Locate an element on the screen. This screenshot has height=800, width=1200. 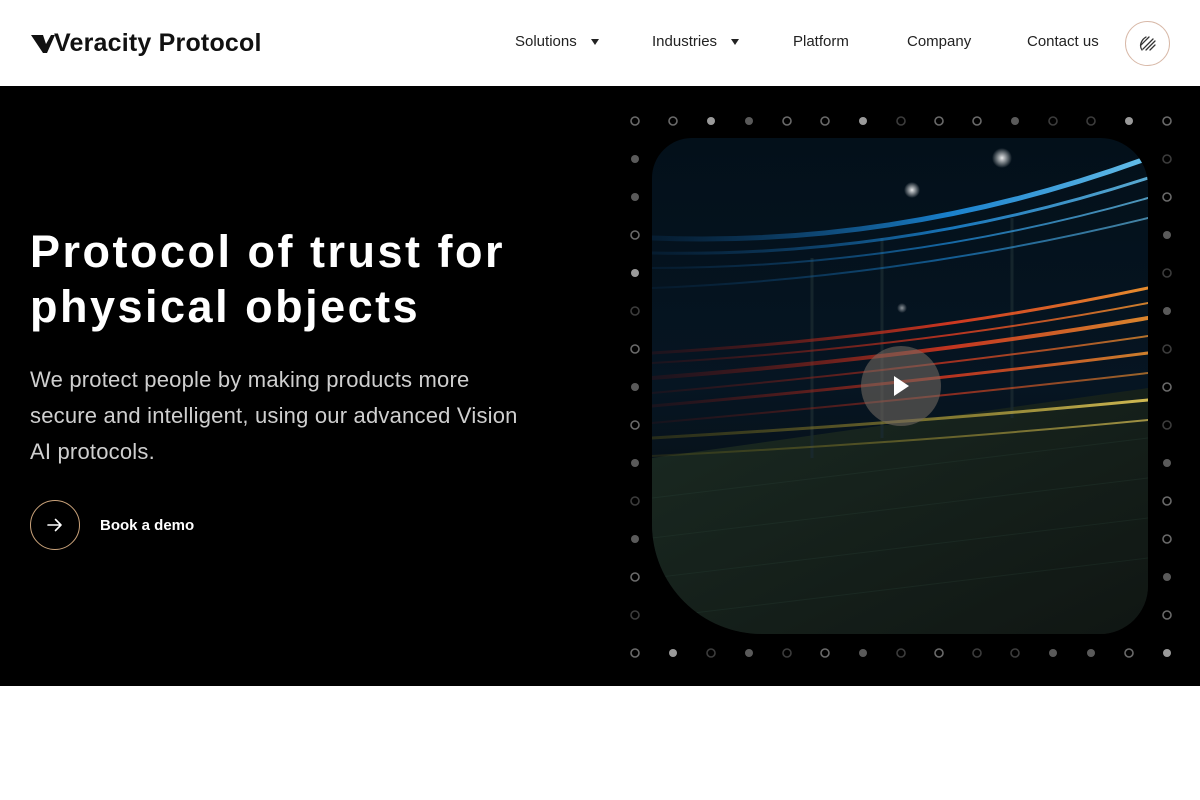
hatched-circle-icon is located at coordinates (1147, 43).